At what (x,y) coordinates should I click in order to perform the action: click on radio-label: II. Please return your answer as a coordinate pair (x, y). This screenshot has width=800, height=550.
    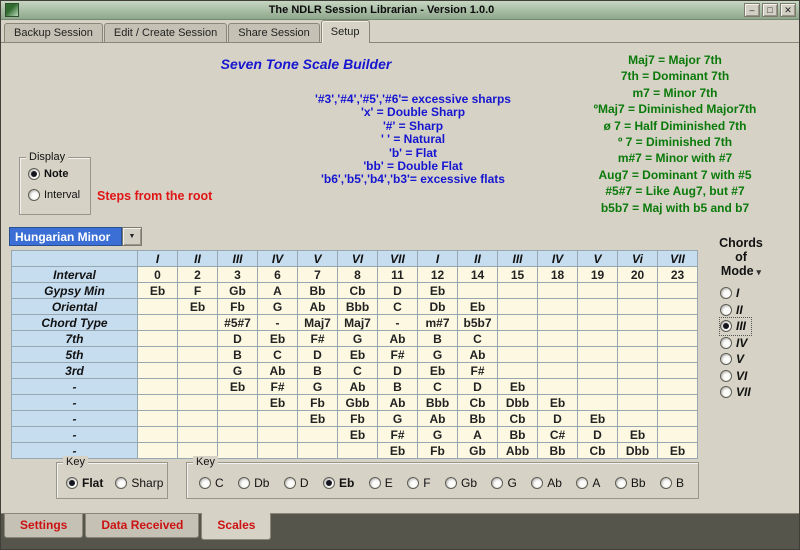
    Looking at the image, I should click on (739, 309).